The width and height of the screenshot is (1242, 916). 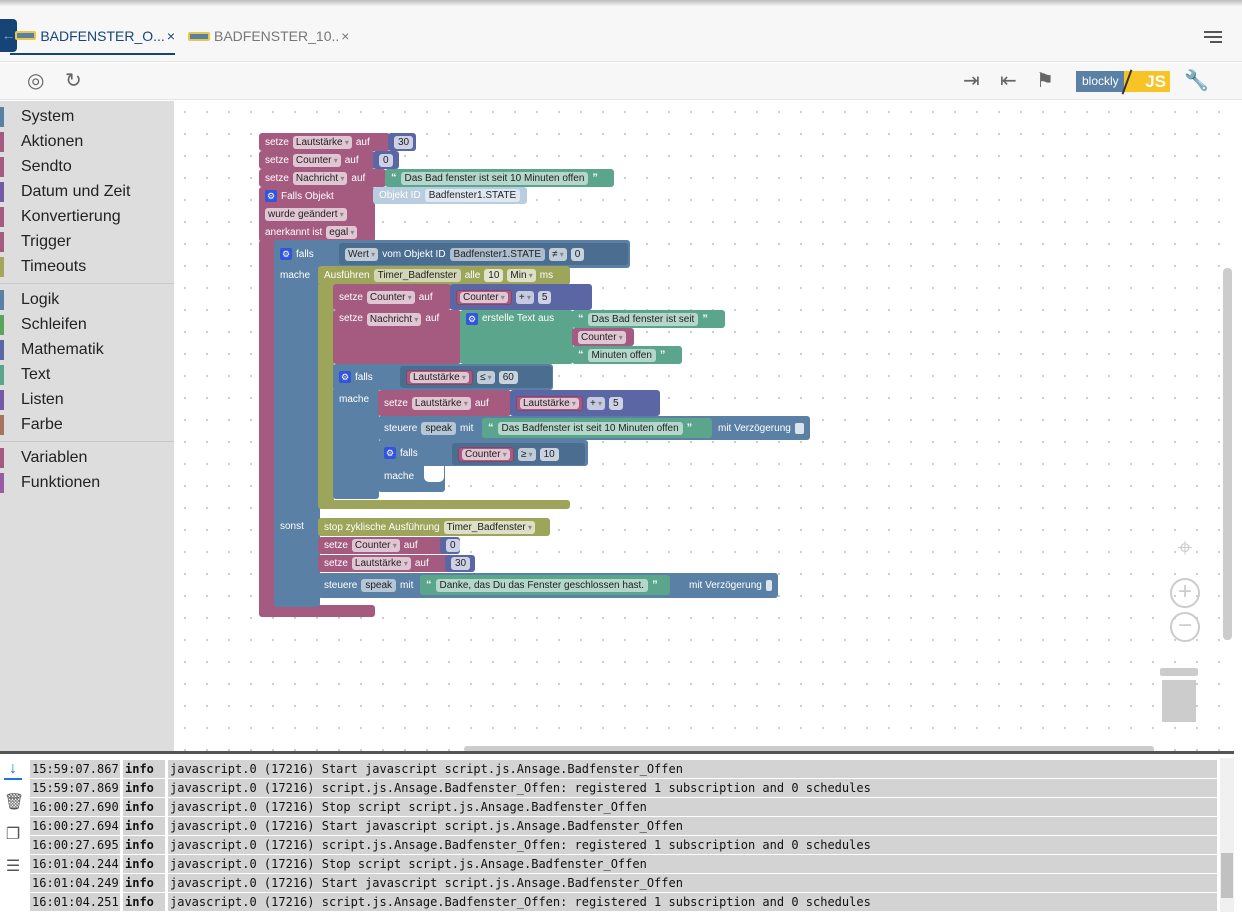 I want to click on copy-icon: ❐, so click(x=13, y=834).